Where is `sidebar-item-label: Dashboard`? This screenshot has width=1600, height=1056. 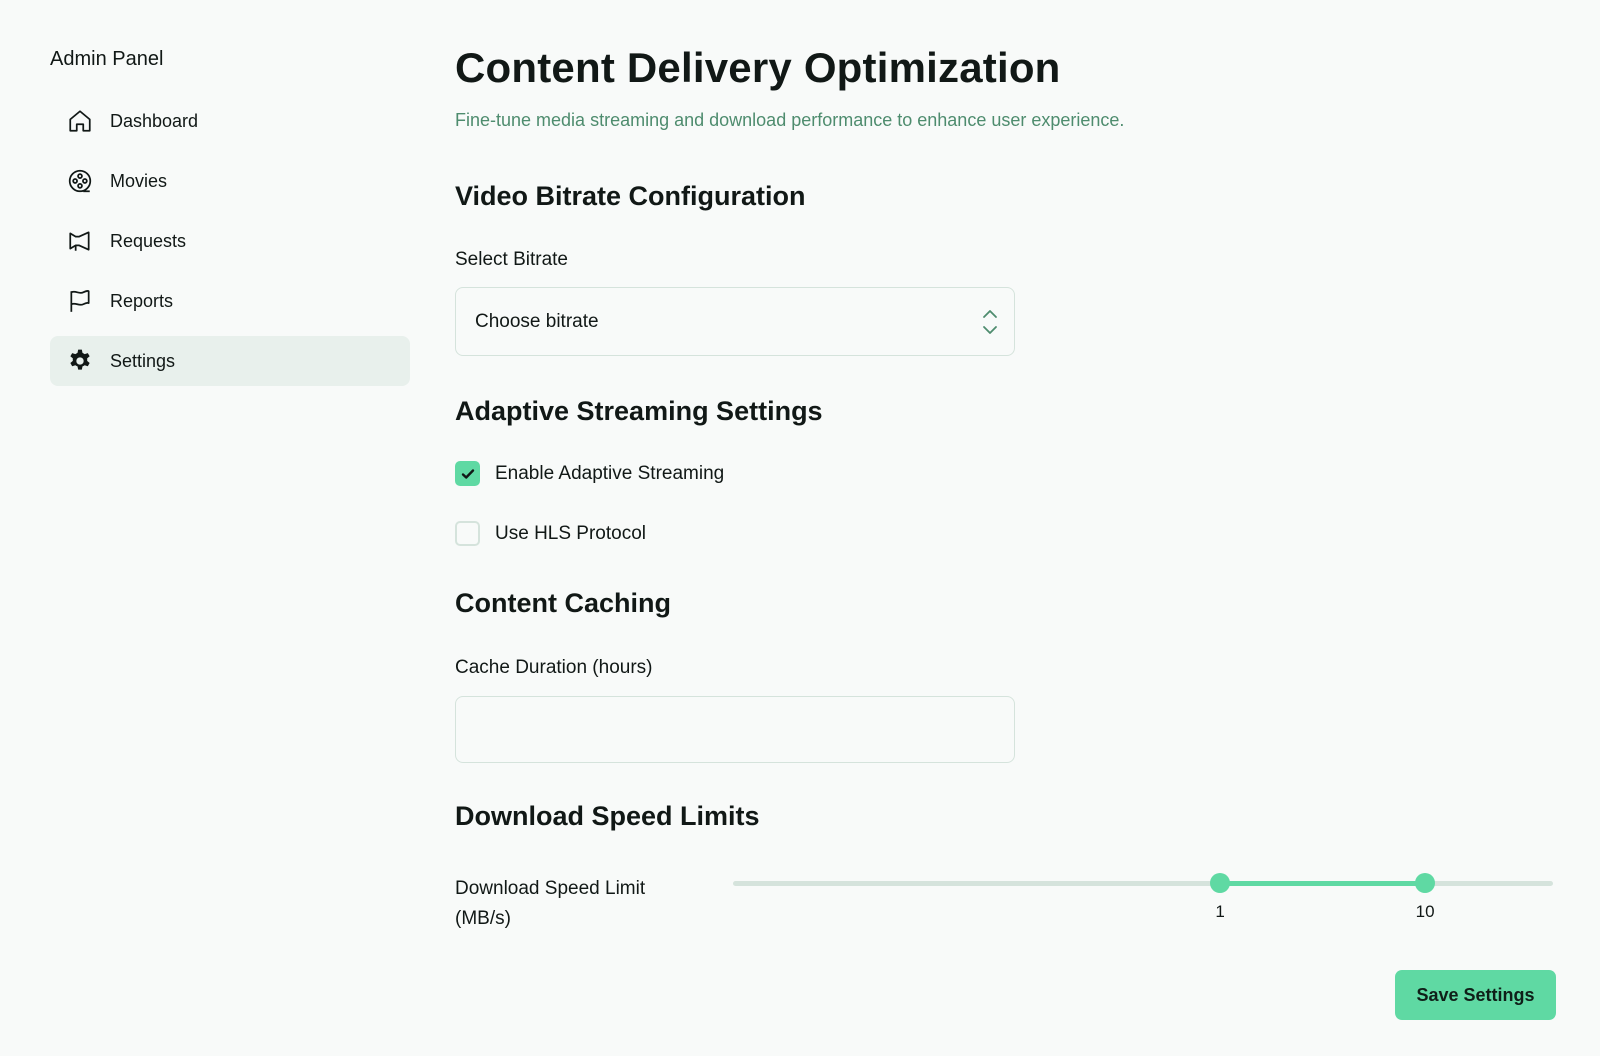 sidebar-item-label: Dashboard is located at coordinates (154, 120).